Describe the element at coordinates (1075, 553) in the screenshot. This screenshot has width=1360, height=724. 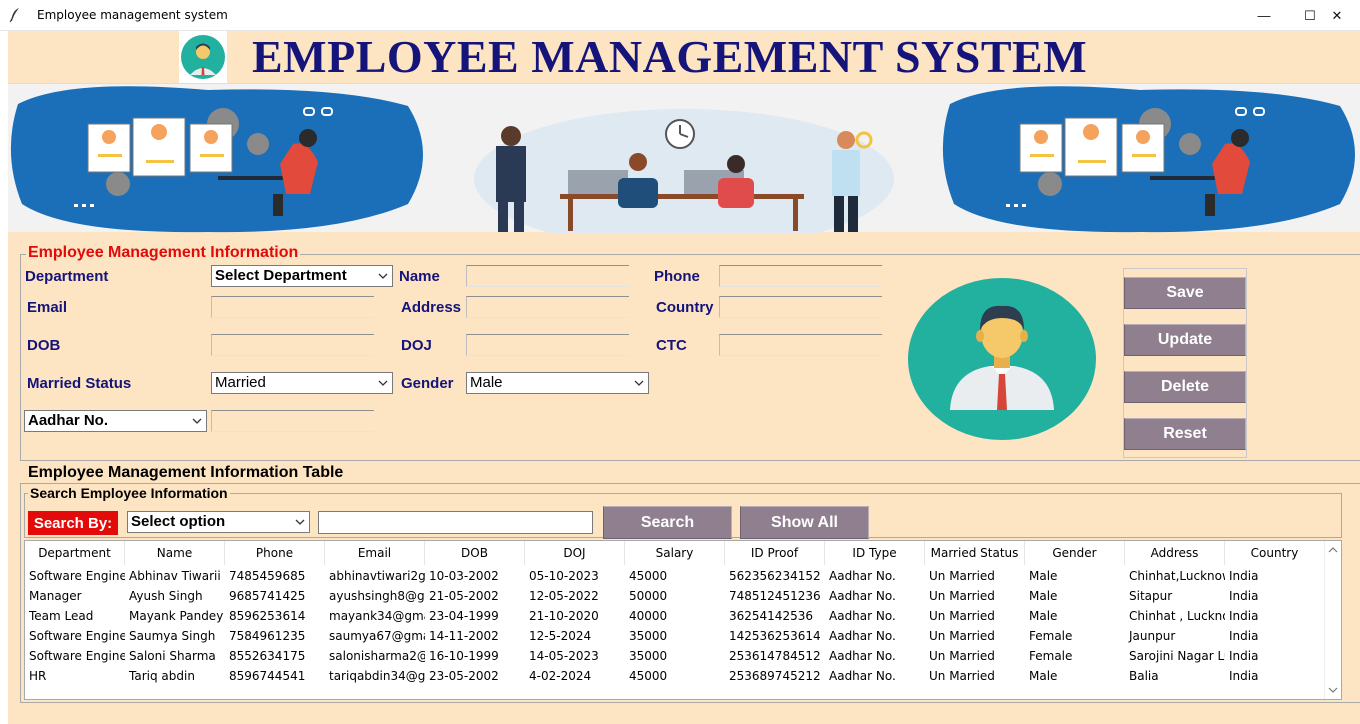
I see `column-header: Gender` at that location.